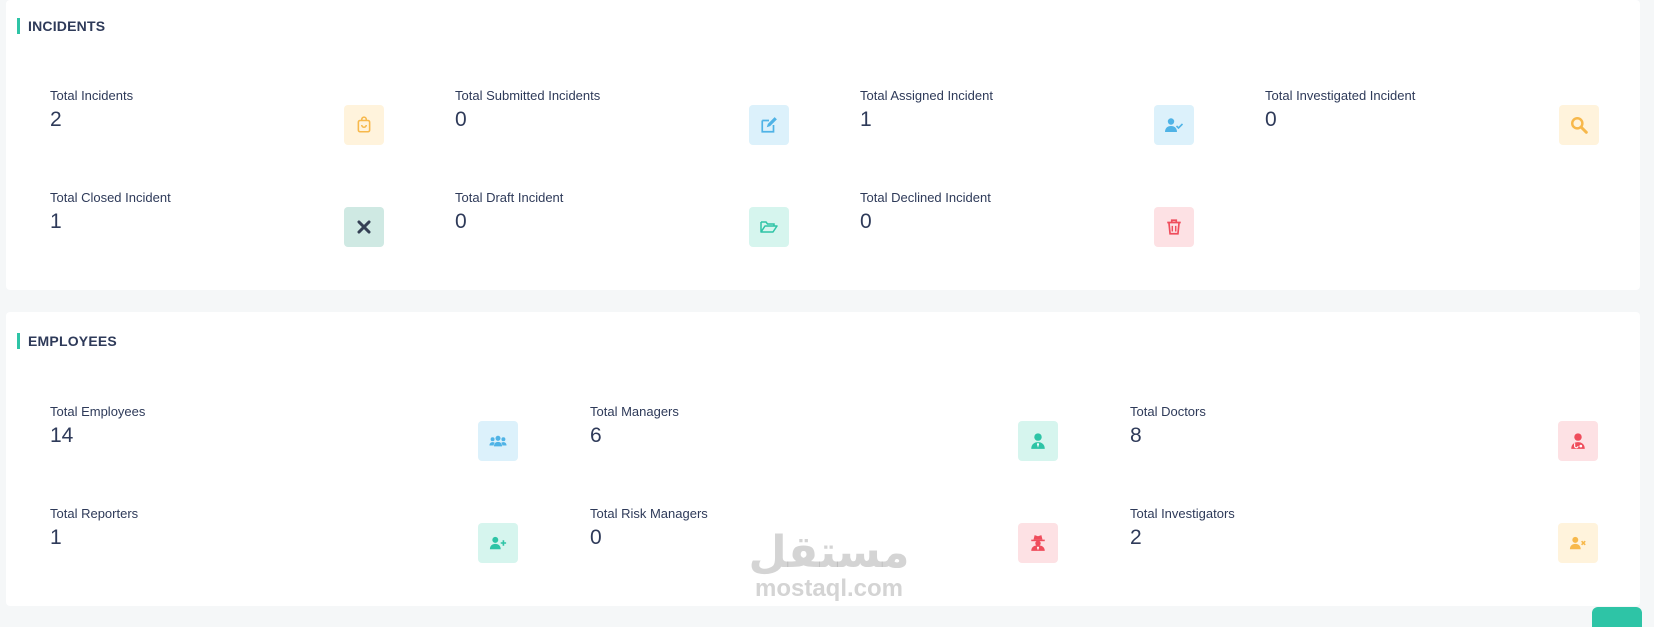  What do you see at coordinates (285, 534) in the screenshot?
I see `stat-total-reporters: Total Reporters 1` at bounding box center [285, 534].